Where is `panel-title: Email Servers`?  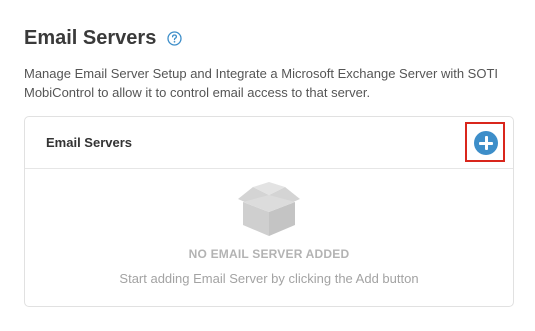
panel-title: Email Servers is located at coordinates (89, 142).